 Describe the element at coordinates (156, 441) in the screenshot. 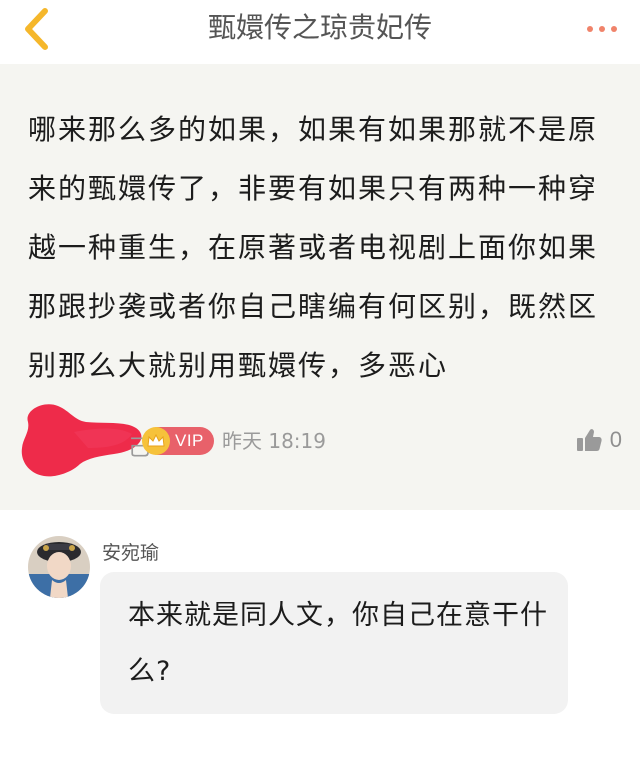

I see `crown-icon` at that location.